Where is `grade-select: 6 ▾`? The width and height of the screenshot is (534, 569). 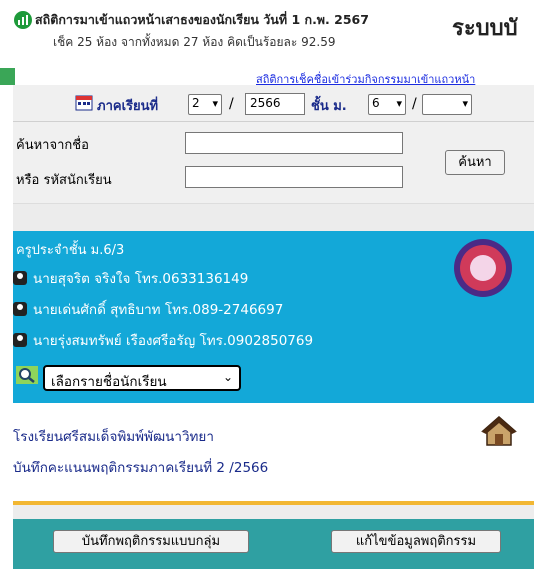 grade-select: 6 ▾ is located at coordinates (387, 104).